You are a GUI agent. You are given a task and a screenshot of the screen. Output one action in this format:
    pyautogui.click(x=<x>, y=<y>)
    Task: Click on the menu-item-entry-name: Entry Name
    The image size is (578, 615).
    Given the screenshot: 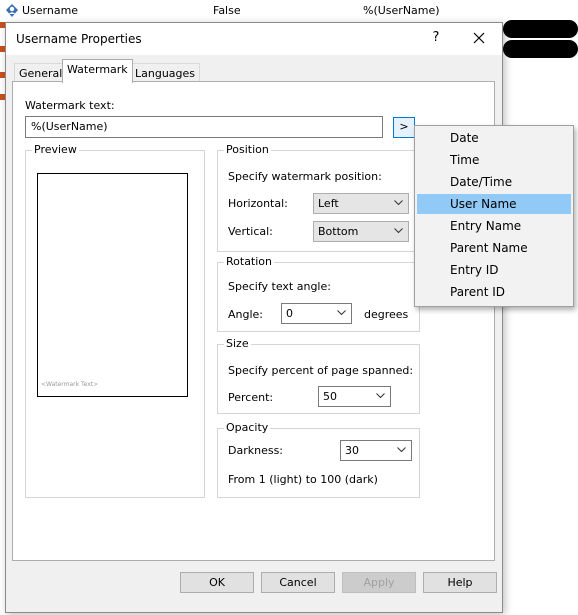 What is the action you would take?
    pyautogui.click(x=494, y=226)
    